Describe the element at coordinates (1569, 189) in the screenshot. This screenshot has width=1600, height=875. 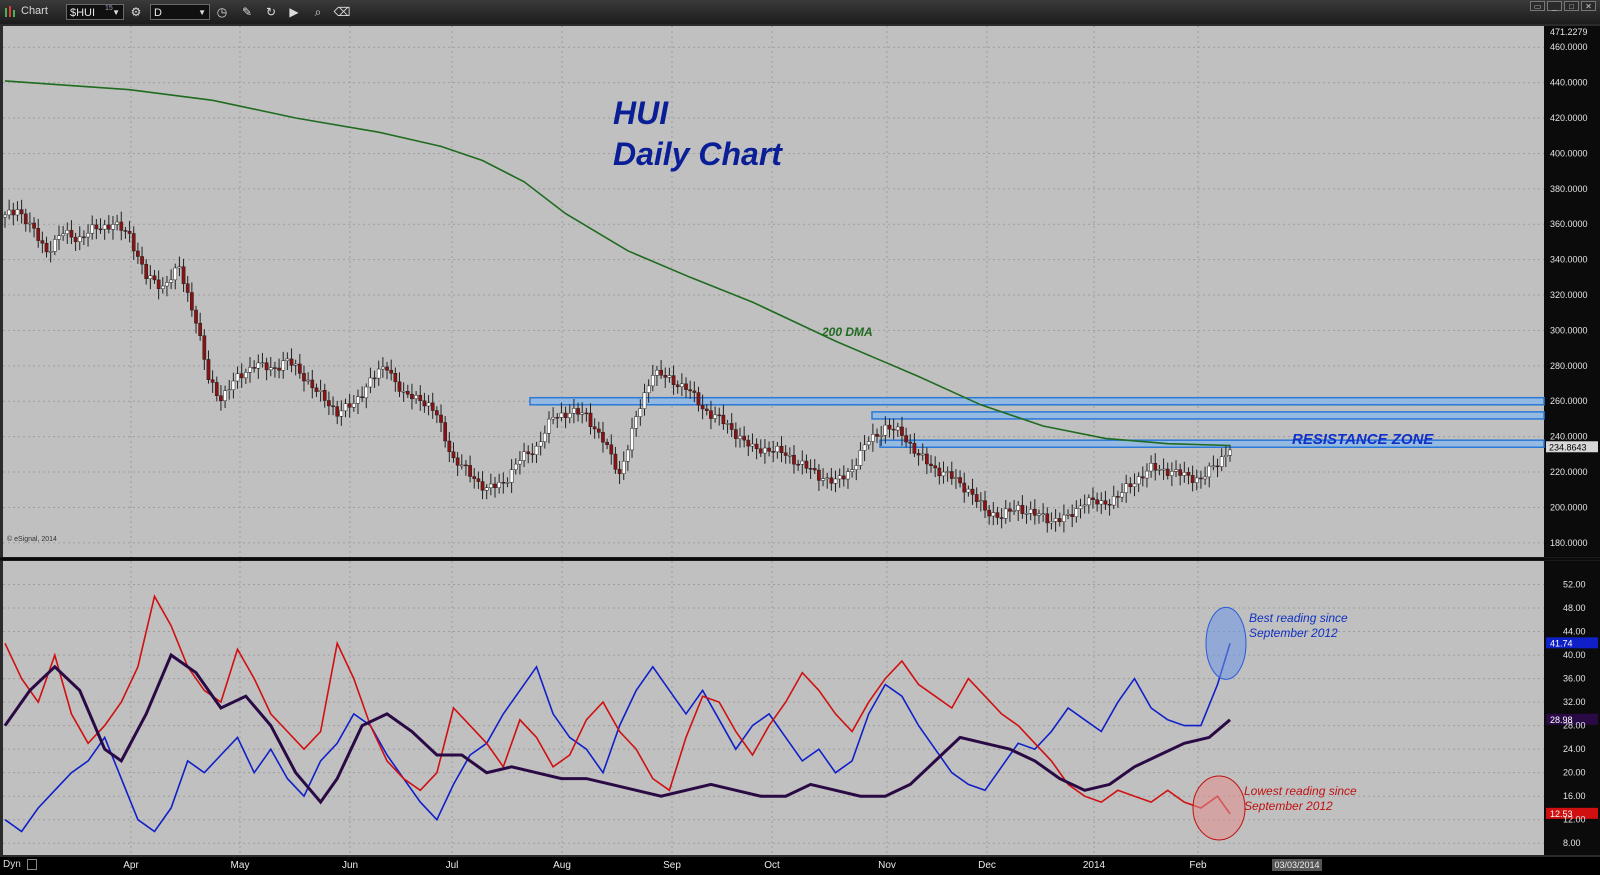
I see `price-tick-label: 380.0000` at that location.